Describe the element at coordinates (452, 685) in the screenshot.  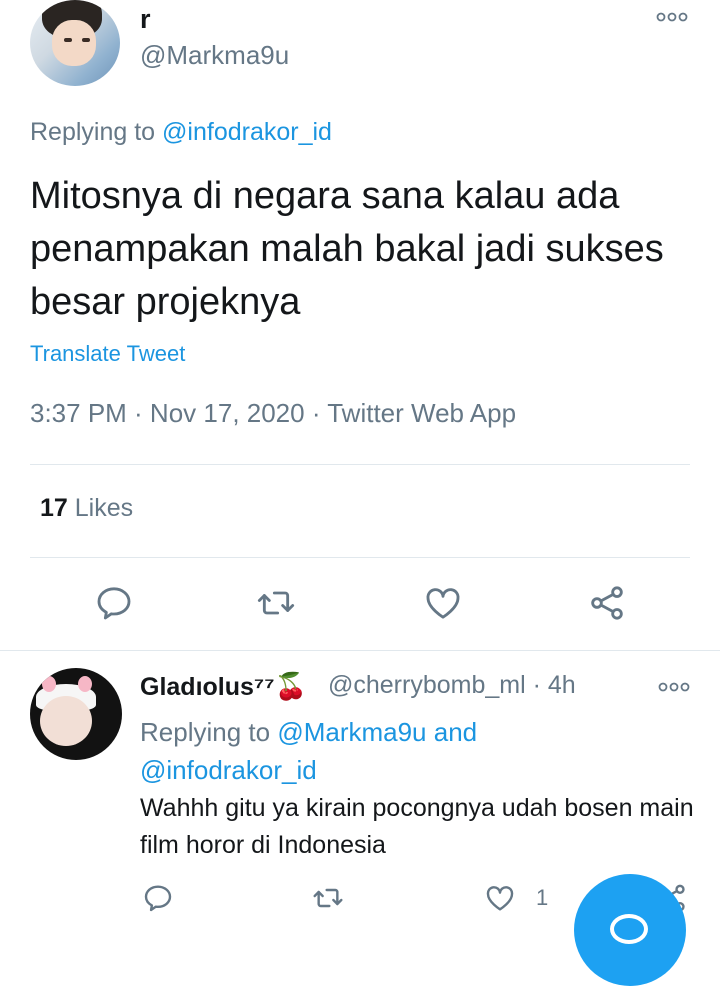
I see `reply-author-handle-time: @cherrybomb_ml · 4h` at that location.